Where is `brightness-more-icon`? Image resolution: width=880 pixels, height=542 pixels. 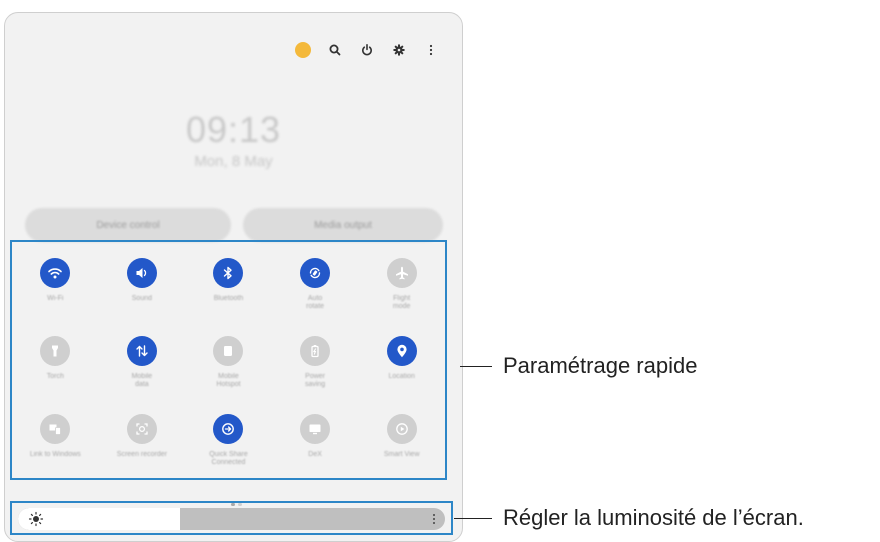 brightness-more-icon is located at coordinates (434, 519).